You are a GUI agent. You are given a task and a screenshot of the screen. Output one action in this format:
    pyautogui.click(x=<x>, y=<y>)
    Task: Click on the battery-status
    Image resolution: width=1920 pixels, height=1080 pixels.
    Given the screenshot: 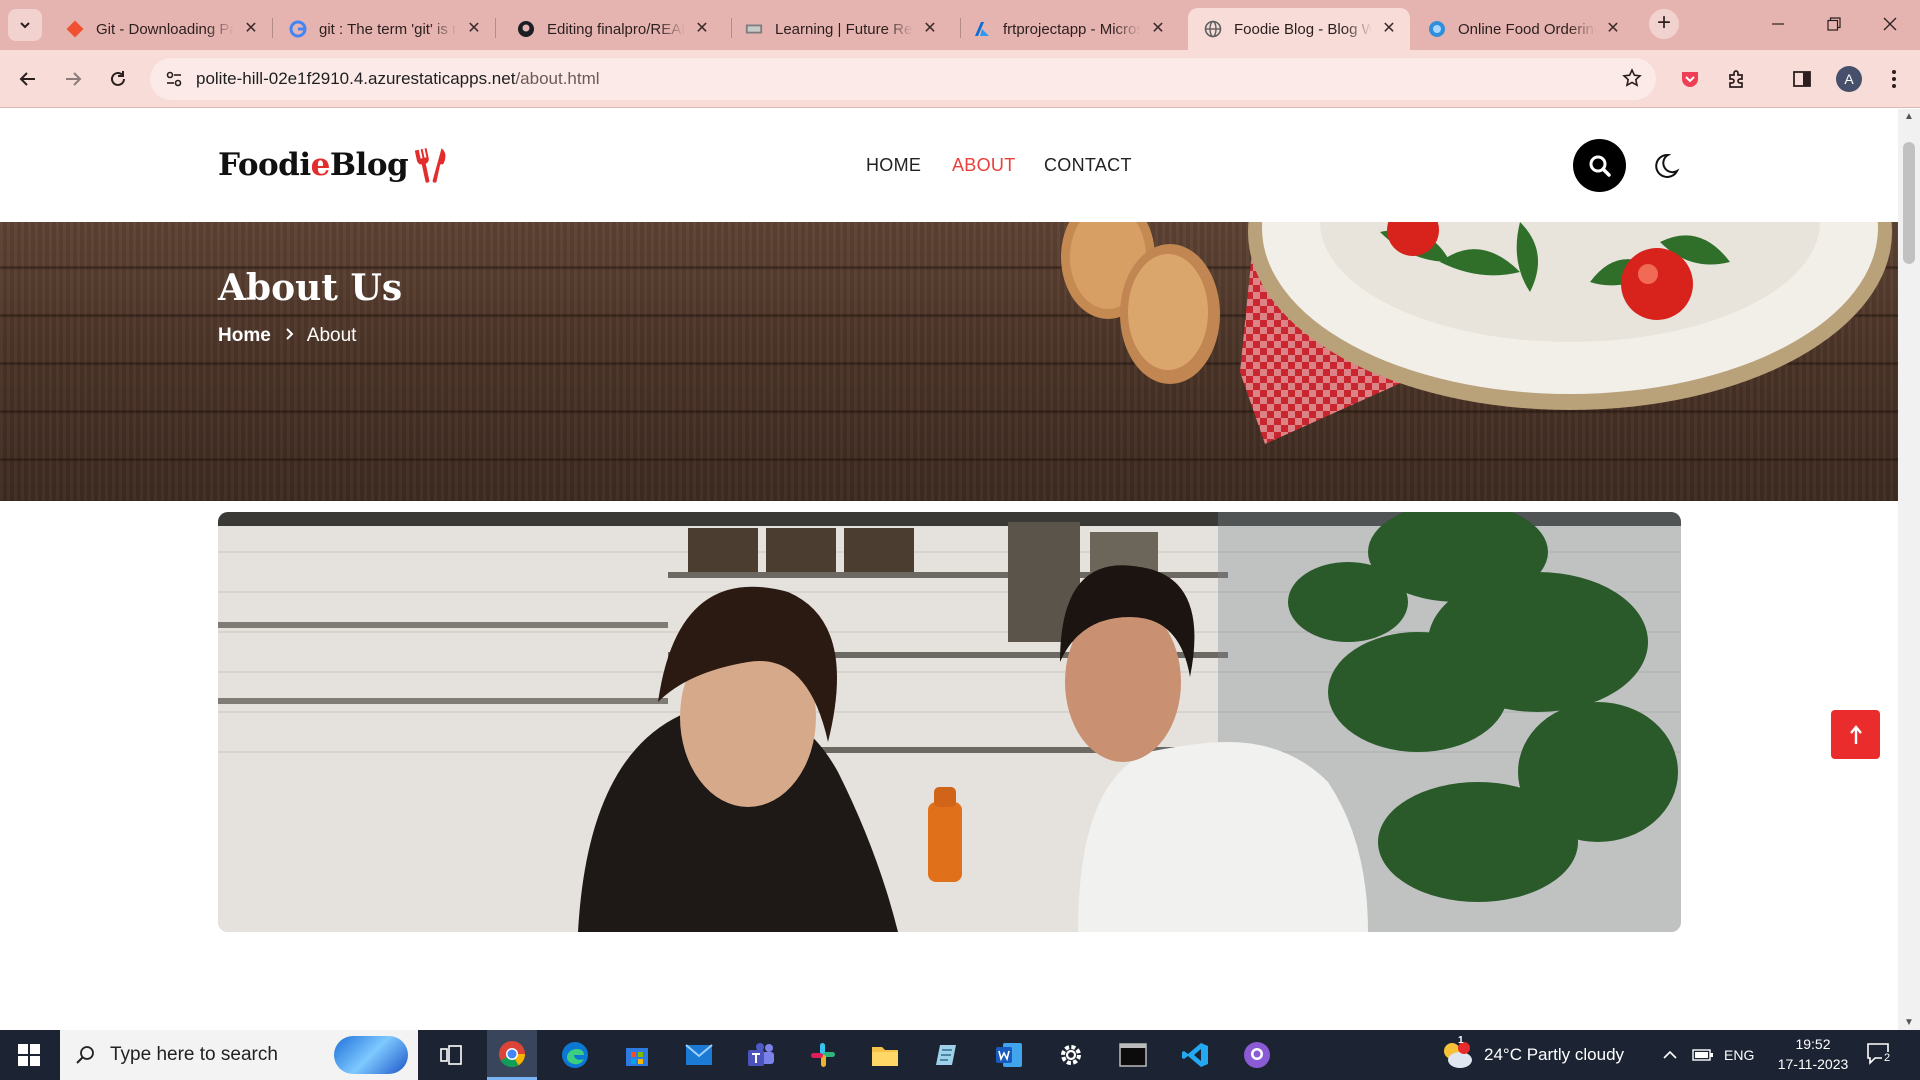 What is the action you would take?
    pyautogui.click(x=1703, y=1055)
    